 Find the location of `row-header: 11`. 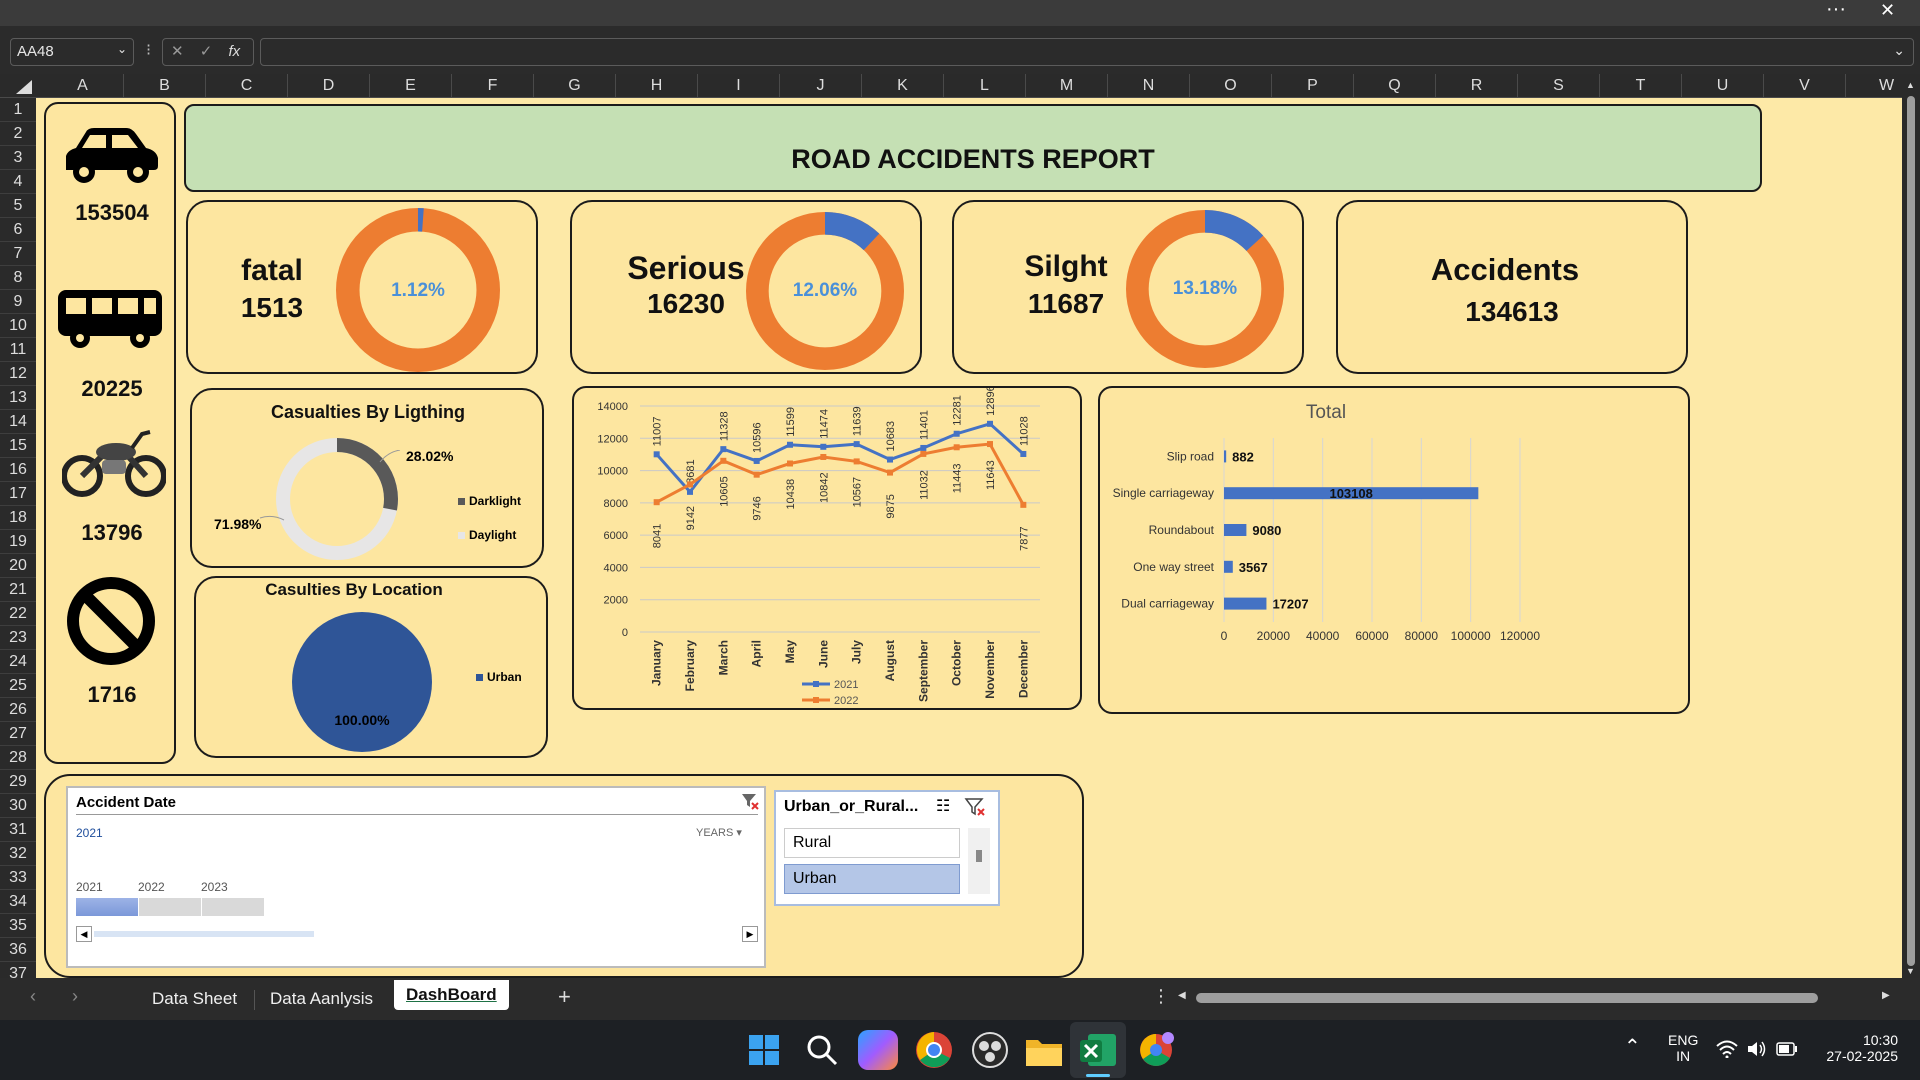

row-header: 11 is located at coordinates (18, 350).